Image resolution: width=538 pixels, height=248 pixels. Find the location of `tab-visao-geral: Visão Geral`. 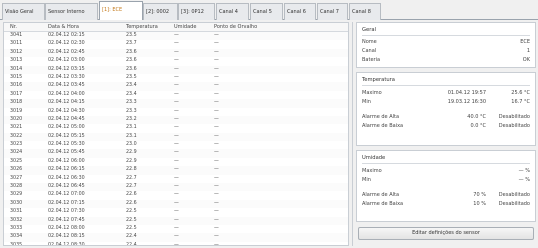

tab-visao-geral: Visão Geral is located at coordinates (23, 11).